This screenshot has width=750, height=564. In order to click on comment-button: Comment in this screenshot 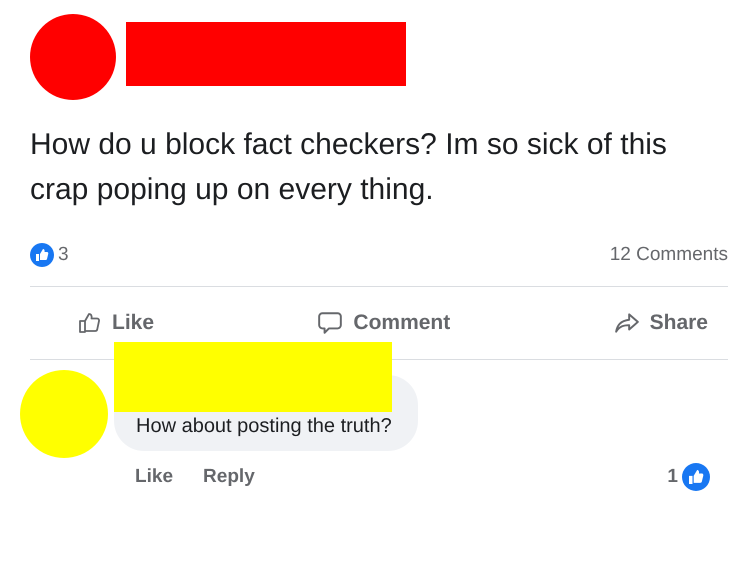, I will do `click(383, 323)`.